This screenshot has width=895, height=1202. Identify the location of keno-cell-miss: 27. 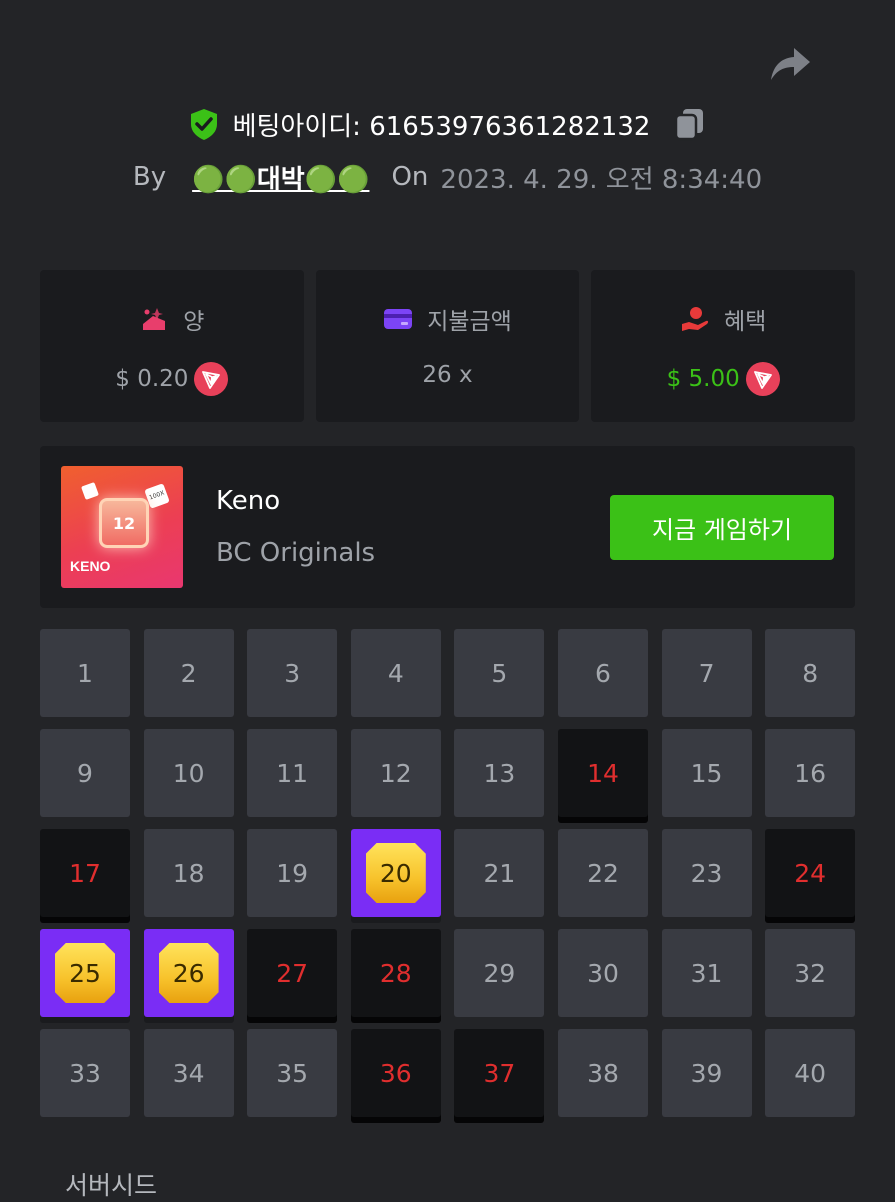
(292, 973).